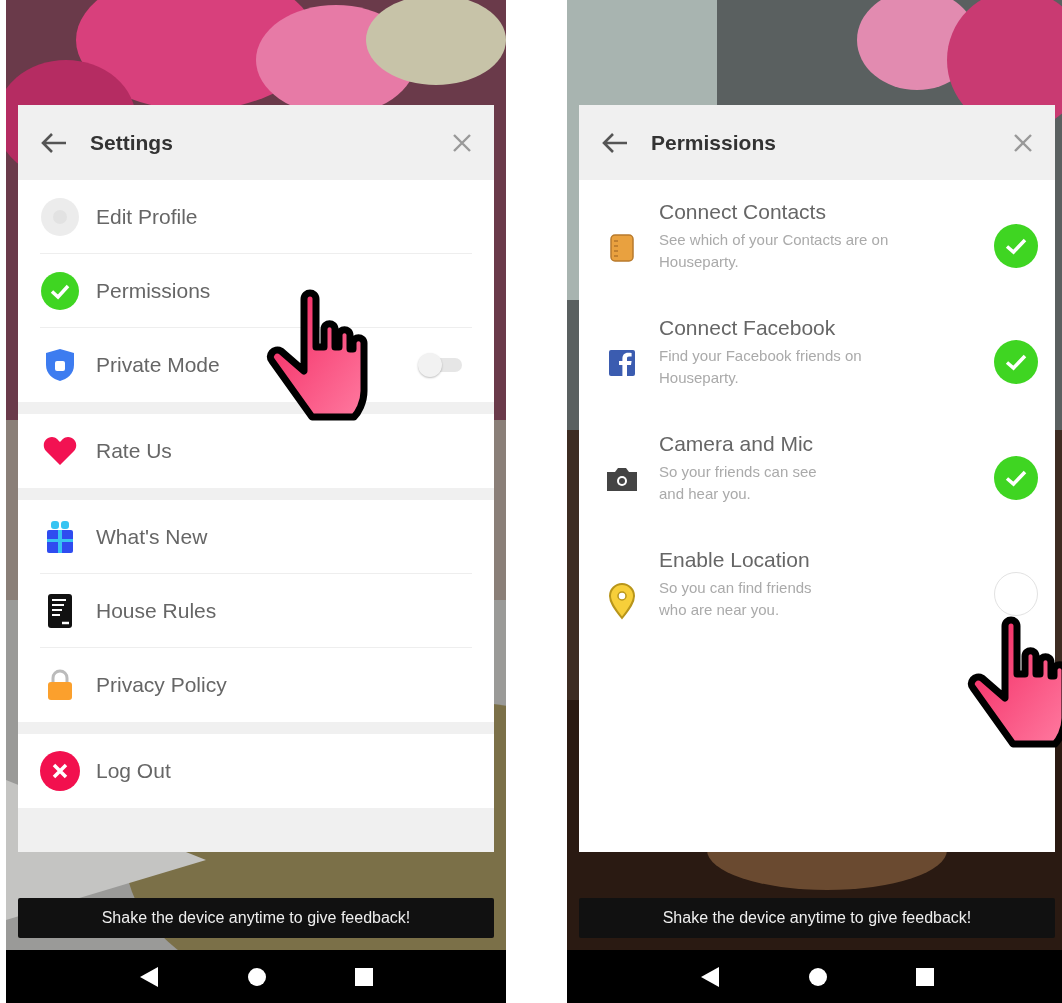  I want to click on lock-icon, so click(60, 685).